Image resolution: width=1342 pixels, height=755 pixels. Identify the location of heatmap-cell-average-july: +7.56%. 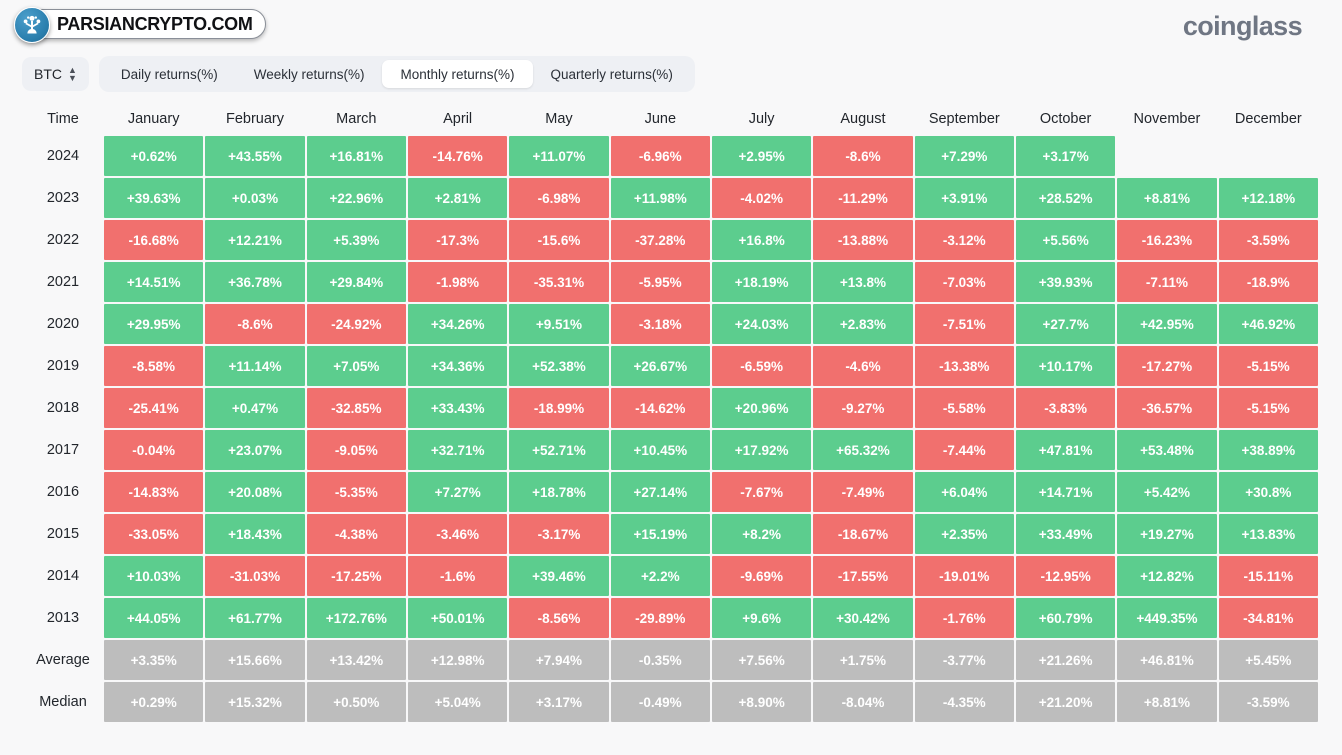
(761, 660).